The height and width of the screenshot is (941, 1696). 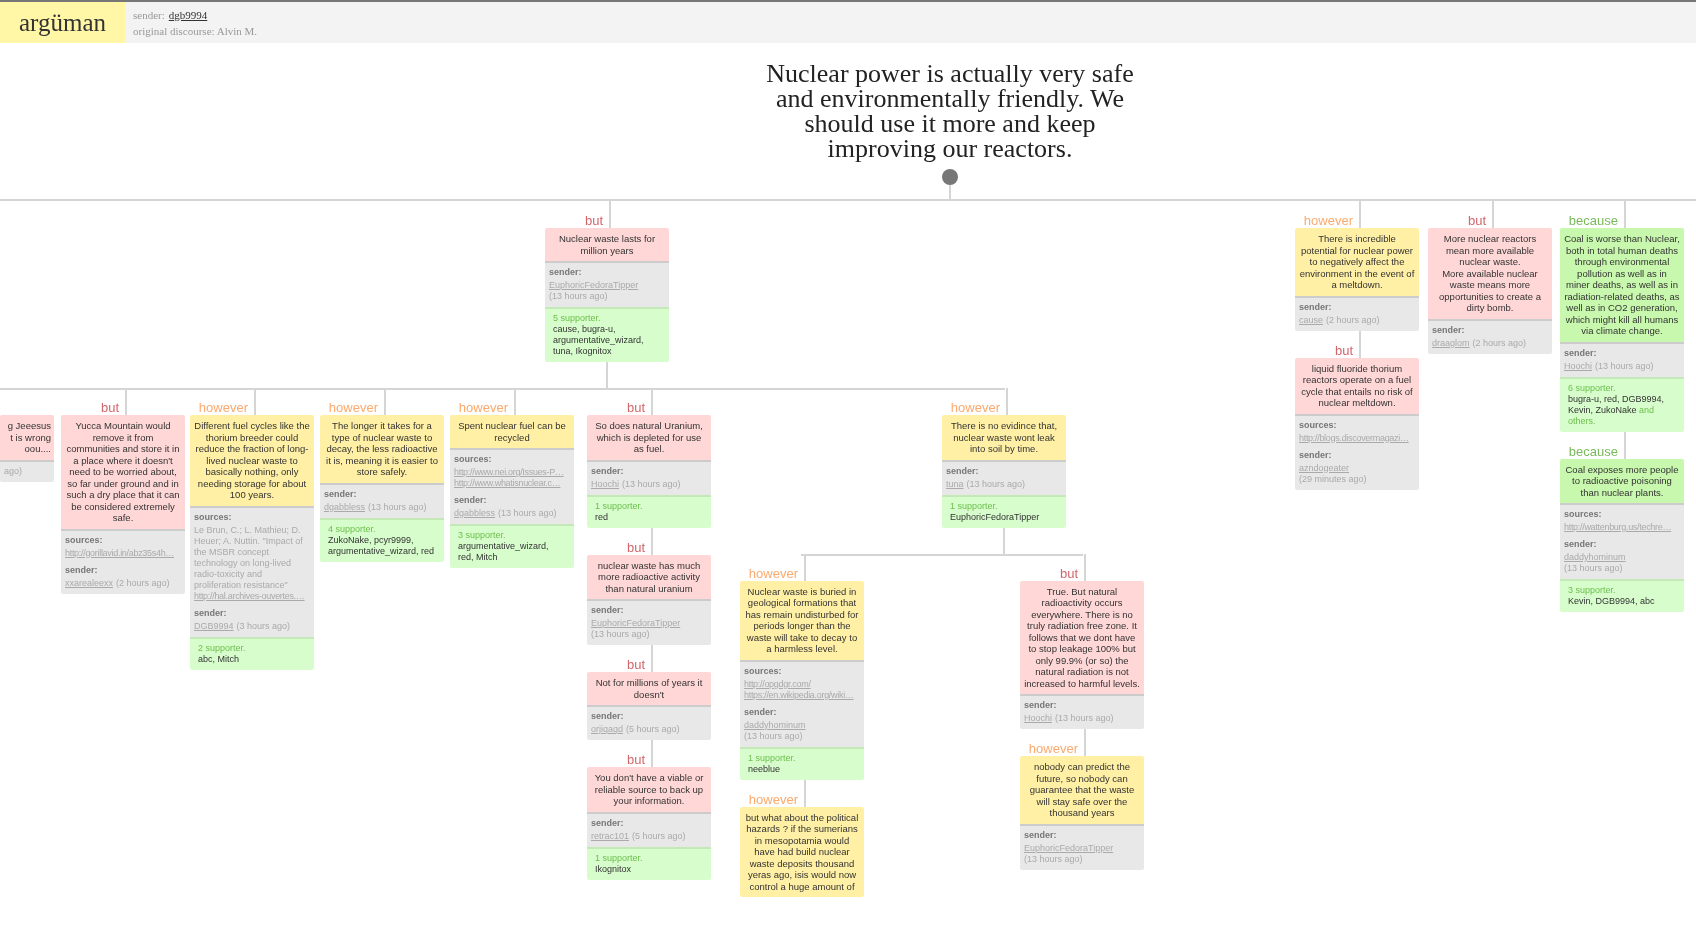 What do you see at coordinates (802, 620) in the screenshot?
I see `argument-text: Nuclear waste is buried in geological formations that has remain undisturbed for periods longer than the waste will take to decay to a harmless level.` at bounding box center [802, 620].